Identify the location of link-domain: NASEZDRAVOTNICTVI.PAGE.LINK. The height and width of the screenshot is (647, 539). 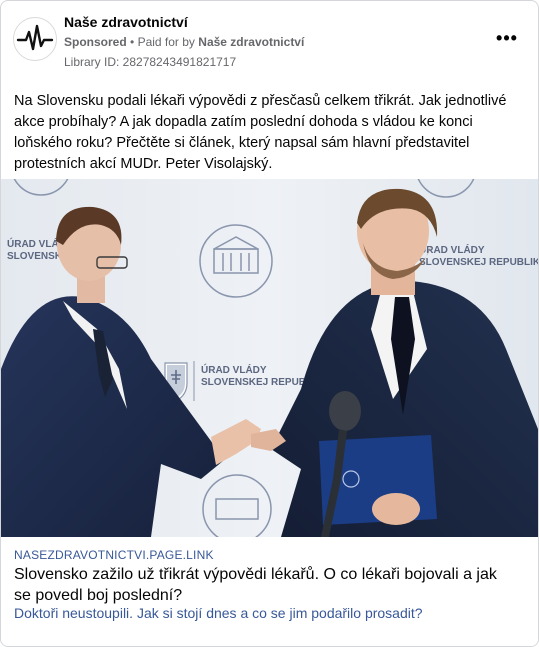
(114, 555).